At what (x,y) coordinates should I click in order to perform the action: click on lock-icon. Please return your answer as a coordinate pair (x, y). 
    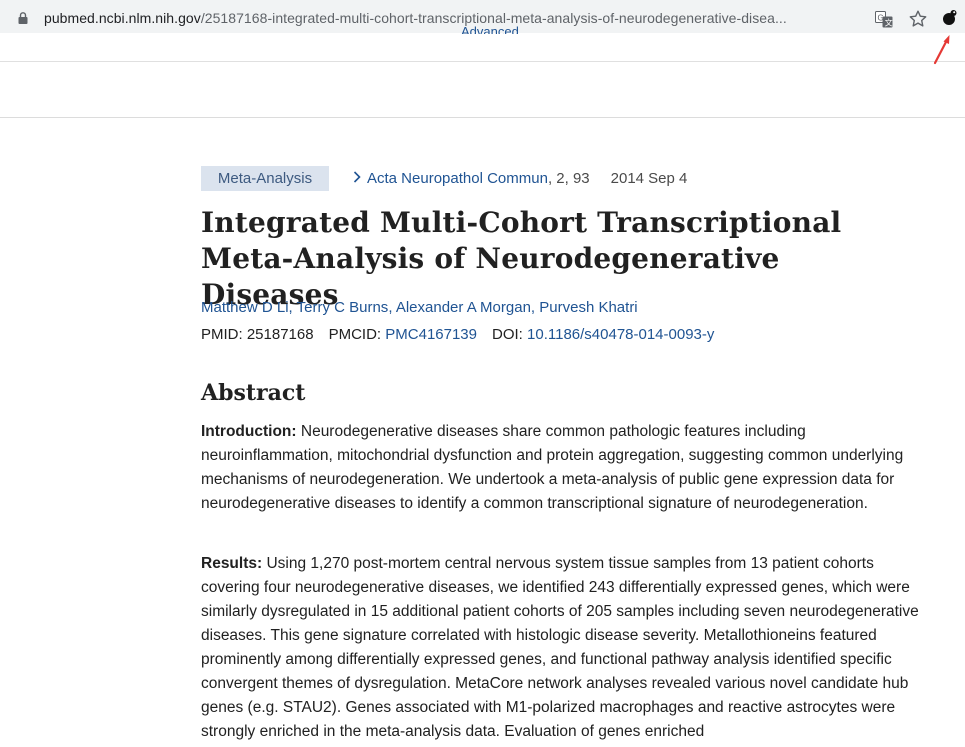
    Looking at the image, I should click on (23, 18).